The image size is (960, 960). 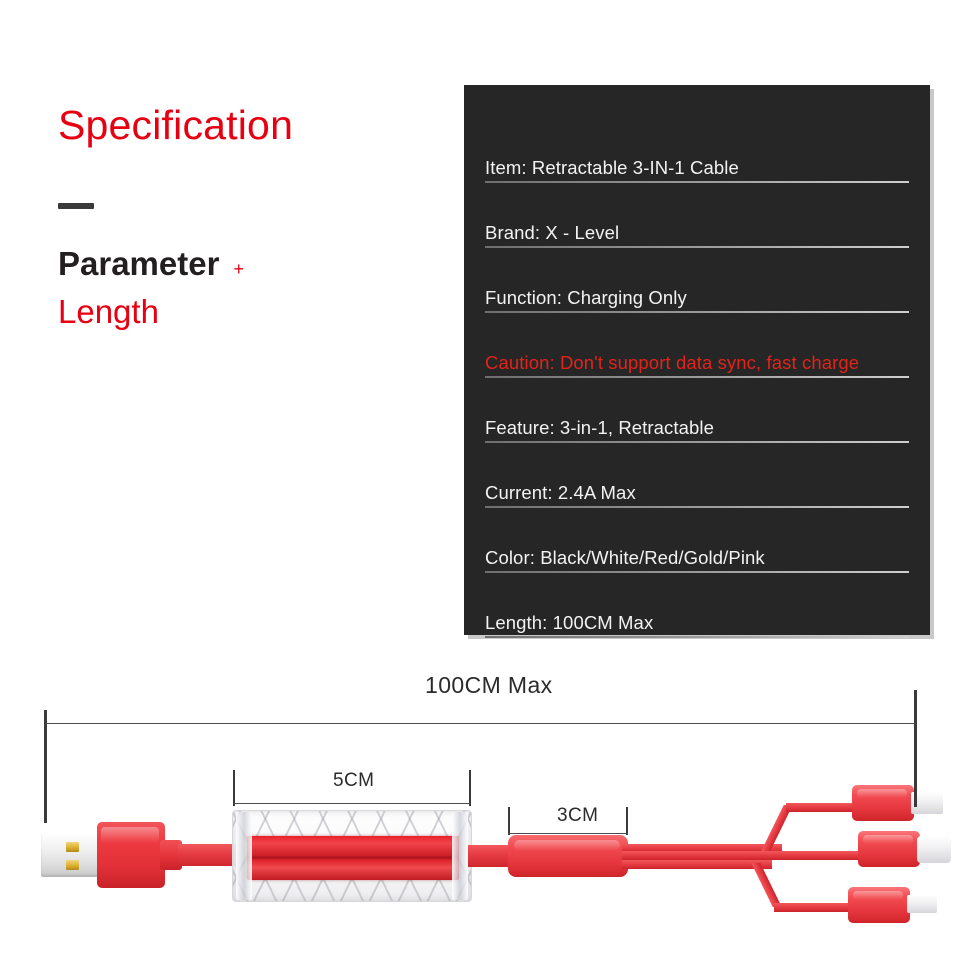 I want to click on dimension-label-overall: 100CM Max, so click(x=489, y=685).